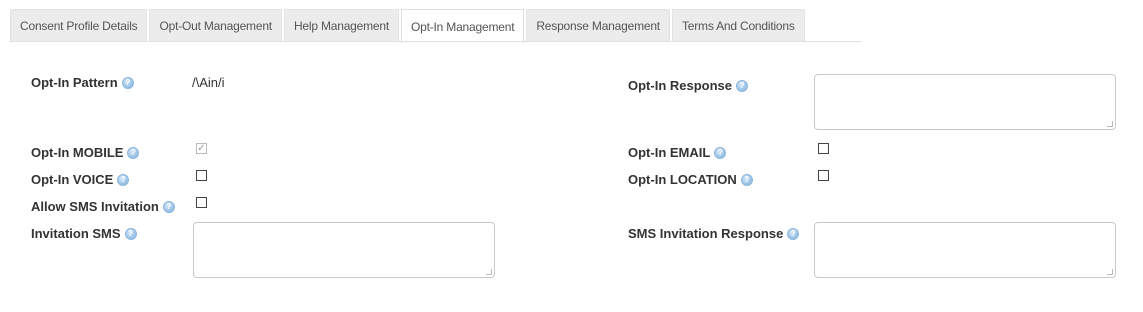  What do you see at coordinates (341, 25) in the screenshot?
I see `tab-help-management: Help Management` at bounding box center [341, 25].